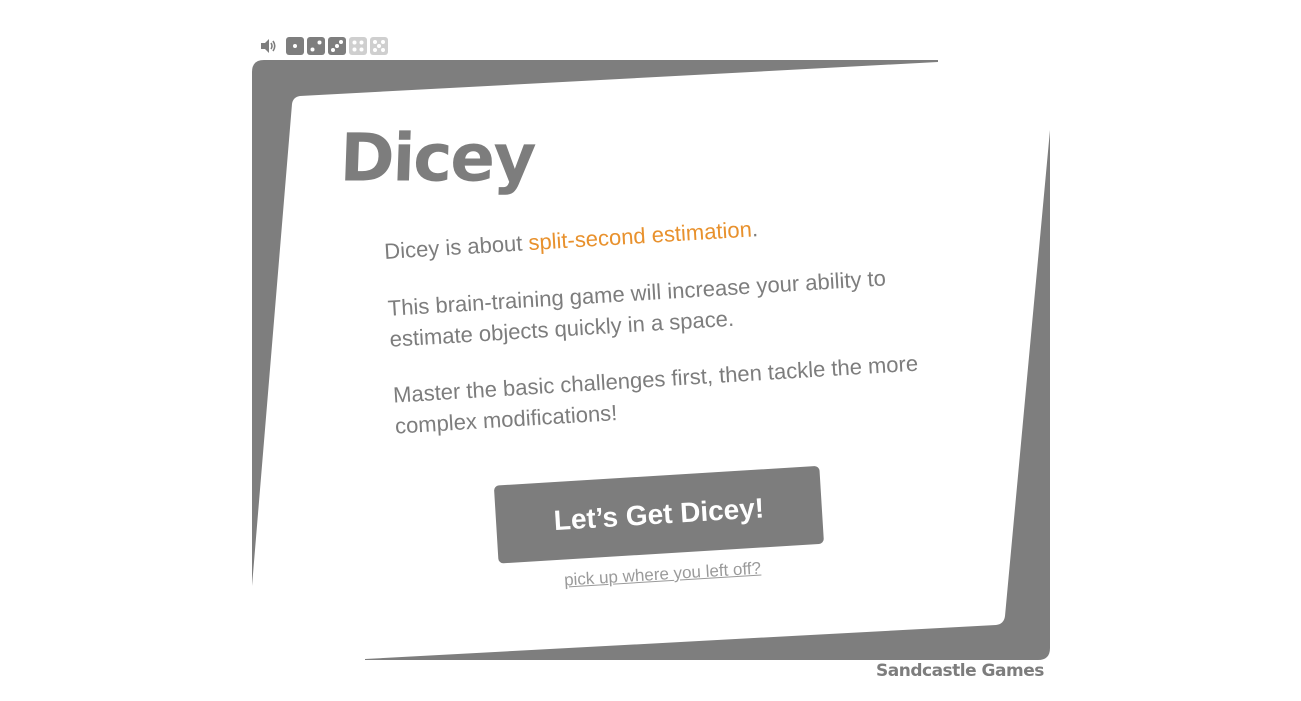 The width and height of the screenshot is (1301, 701). I want to click on intro-prefix: Dicey is about, so click(456, 247).